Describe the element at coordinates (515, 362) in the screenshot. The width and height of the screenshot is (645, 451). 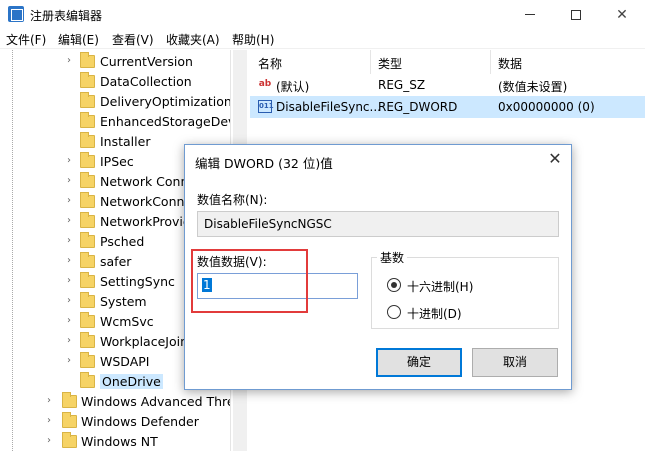
I see `cancel-button: 取消` at that location.